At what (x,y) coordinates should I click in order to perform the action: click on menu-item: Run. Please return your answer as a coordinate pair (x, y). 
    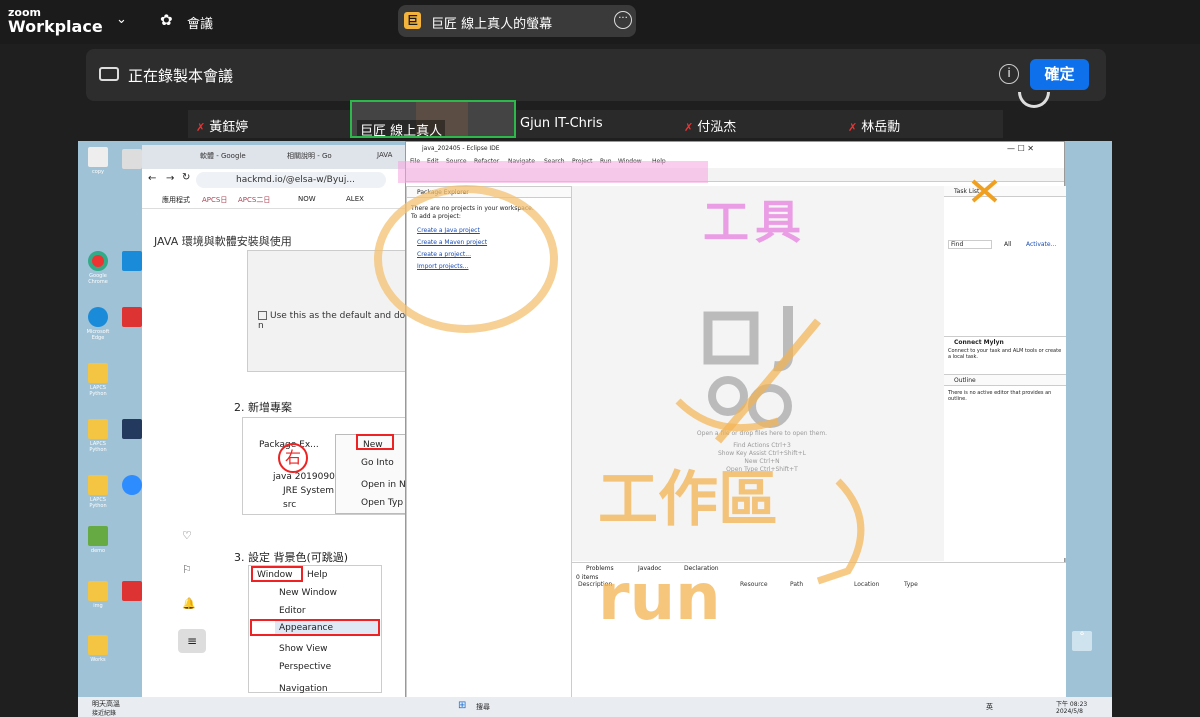
    Looking at the image, I should click on (606, 161).